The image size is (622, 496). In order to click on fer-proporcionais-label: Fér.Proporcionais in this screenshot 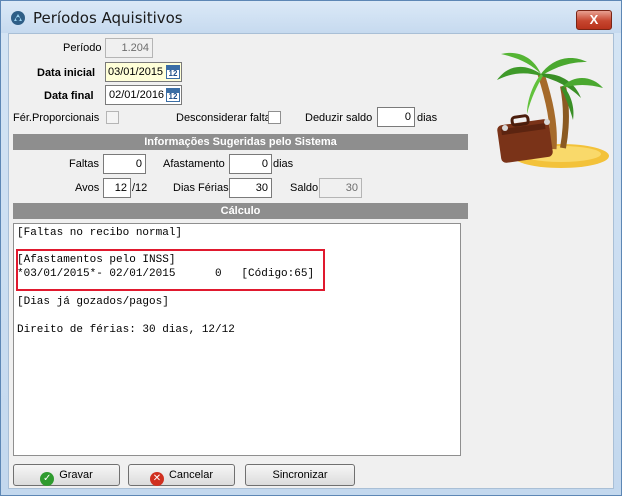, I will do `click(56, 118)`.